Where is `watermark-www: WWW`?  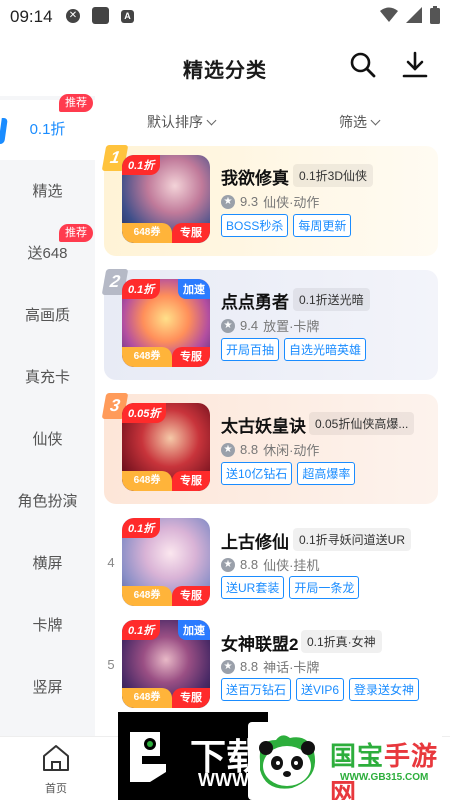 watermark-www: WWW is located at coordinates (223, 780).